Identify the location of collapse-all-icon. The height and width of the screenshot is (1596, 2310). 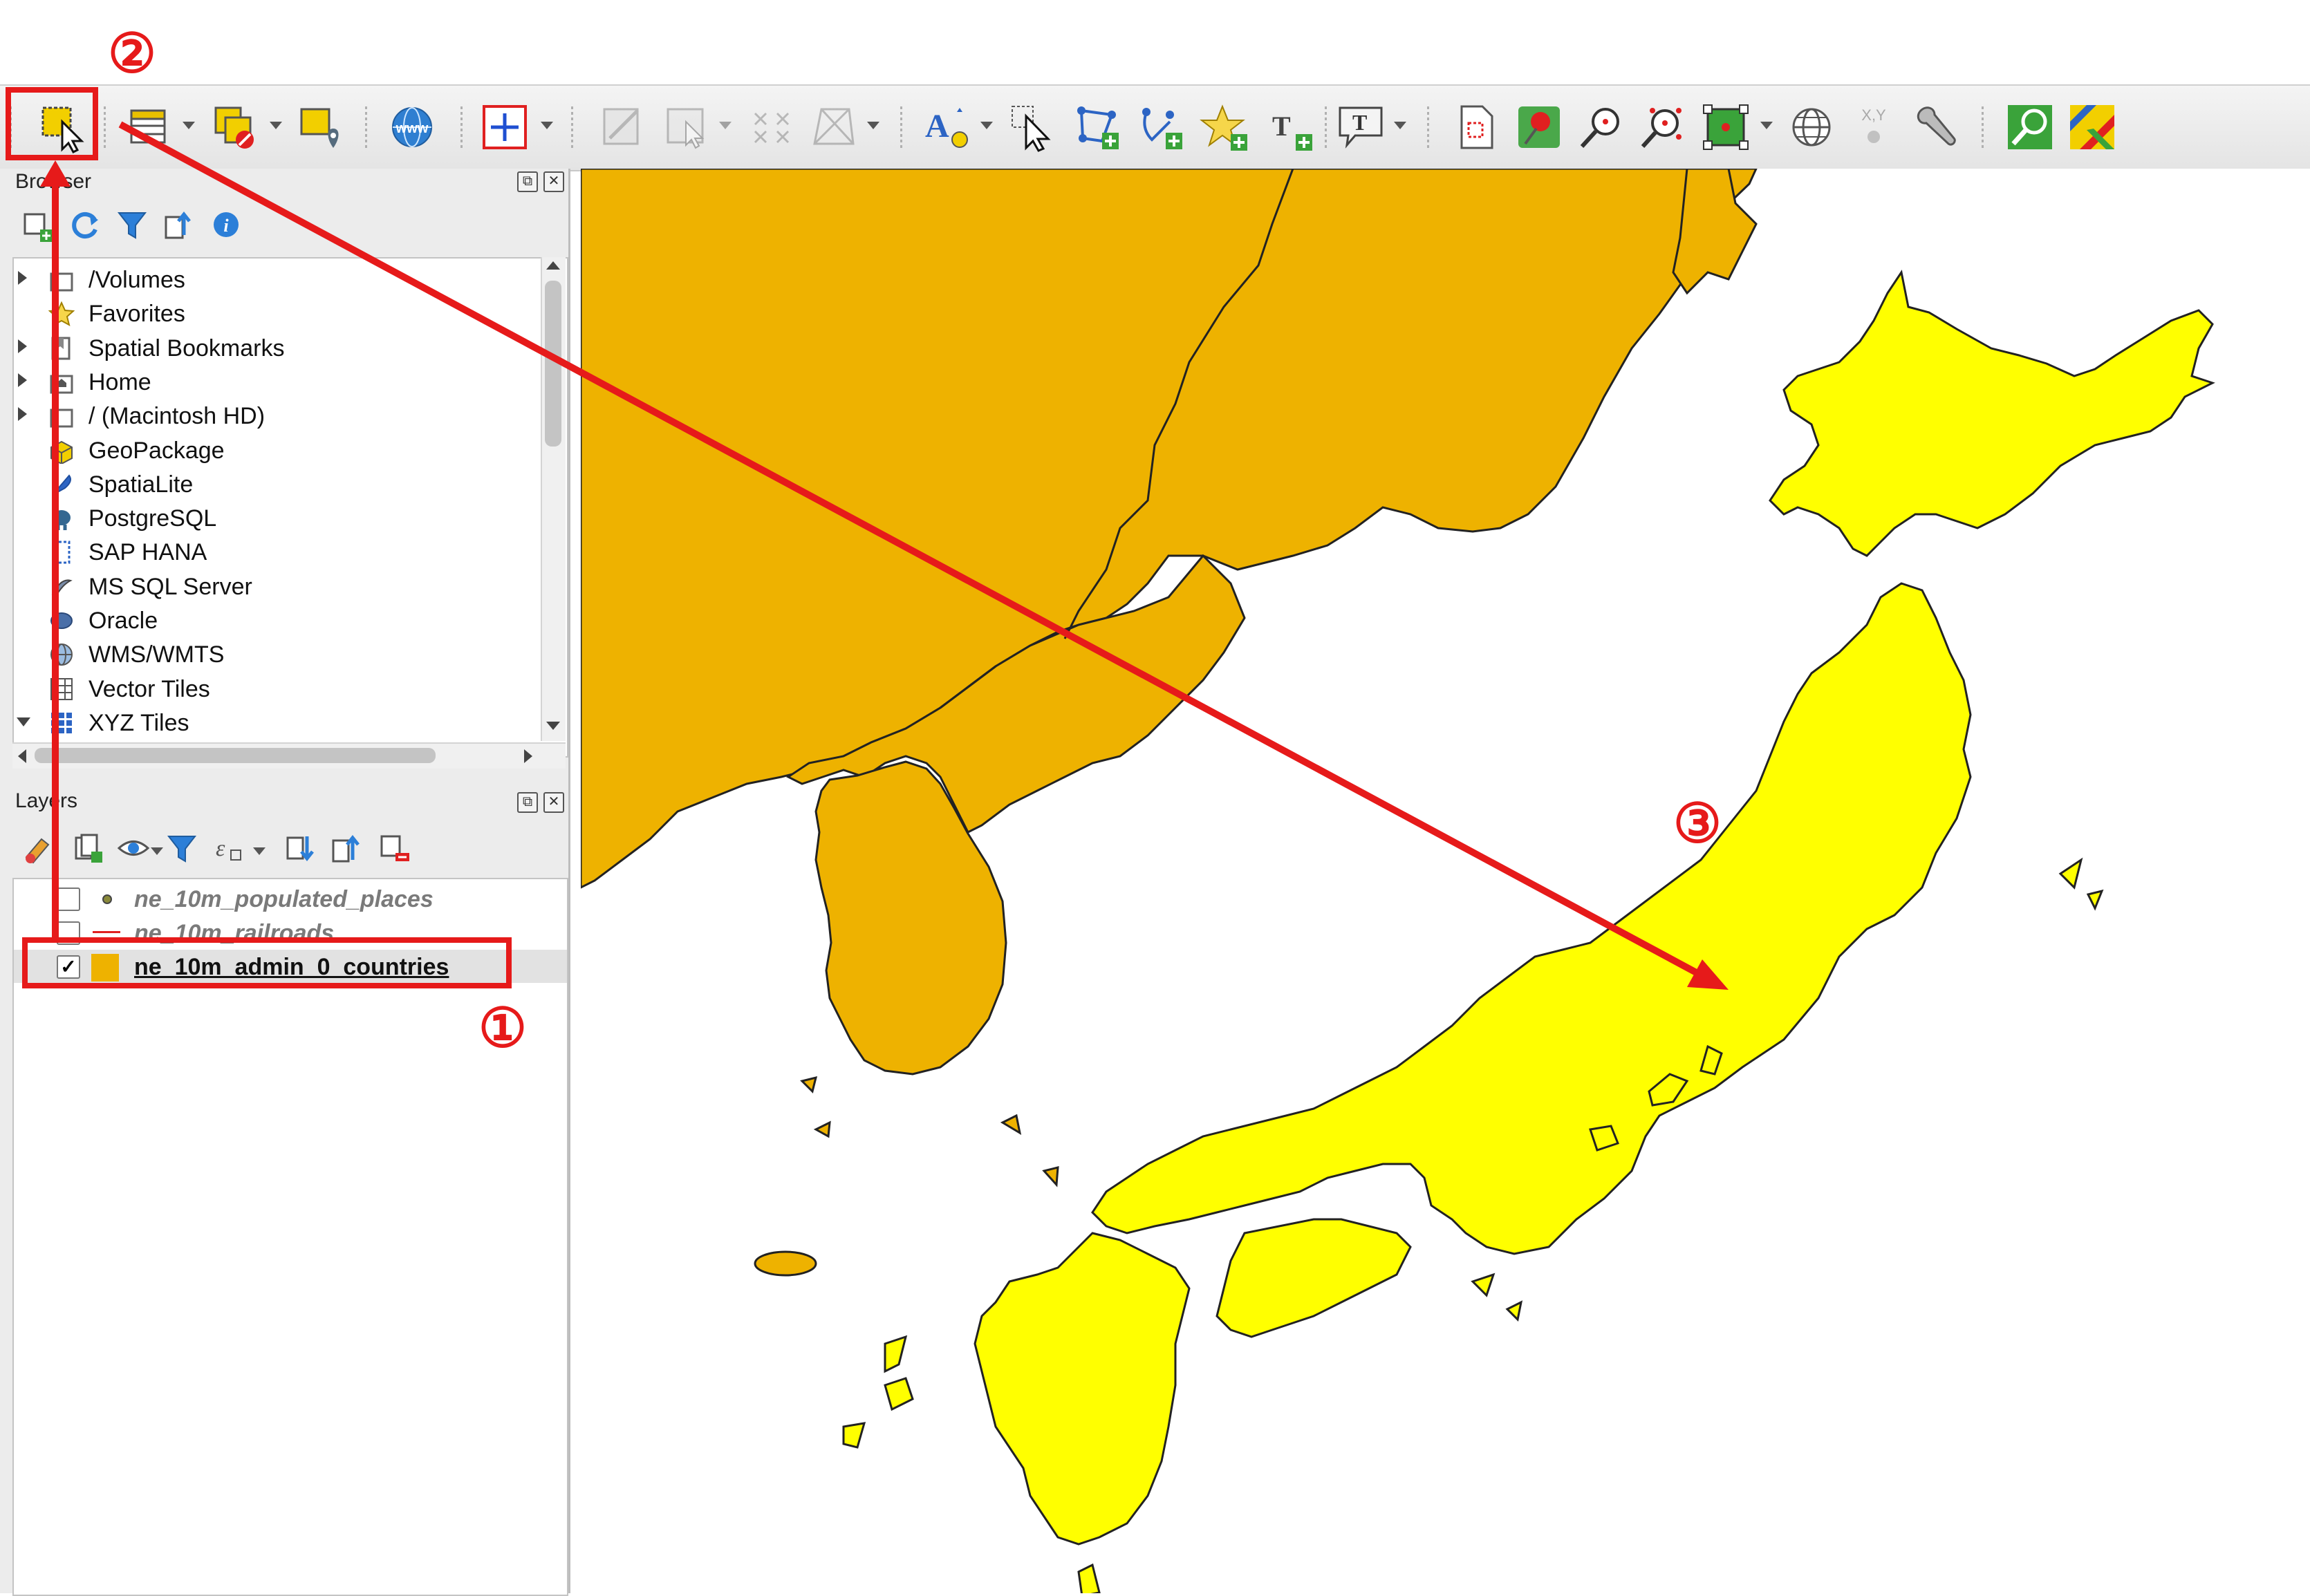
(179, 224).